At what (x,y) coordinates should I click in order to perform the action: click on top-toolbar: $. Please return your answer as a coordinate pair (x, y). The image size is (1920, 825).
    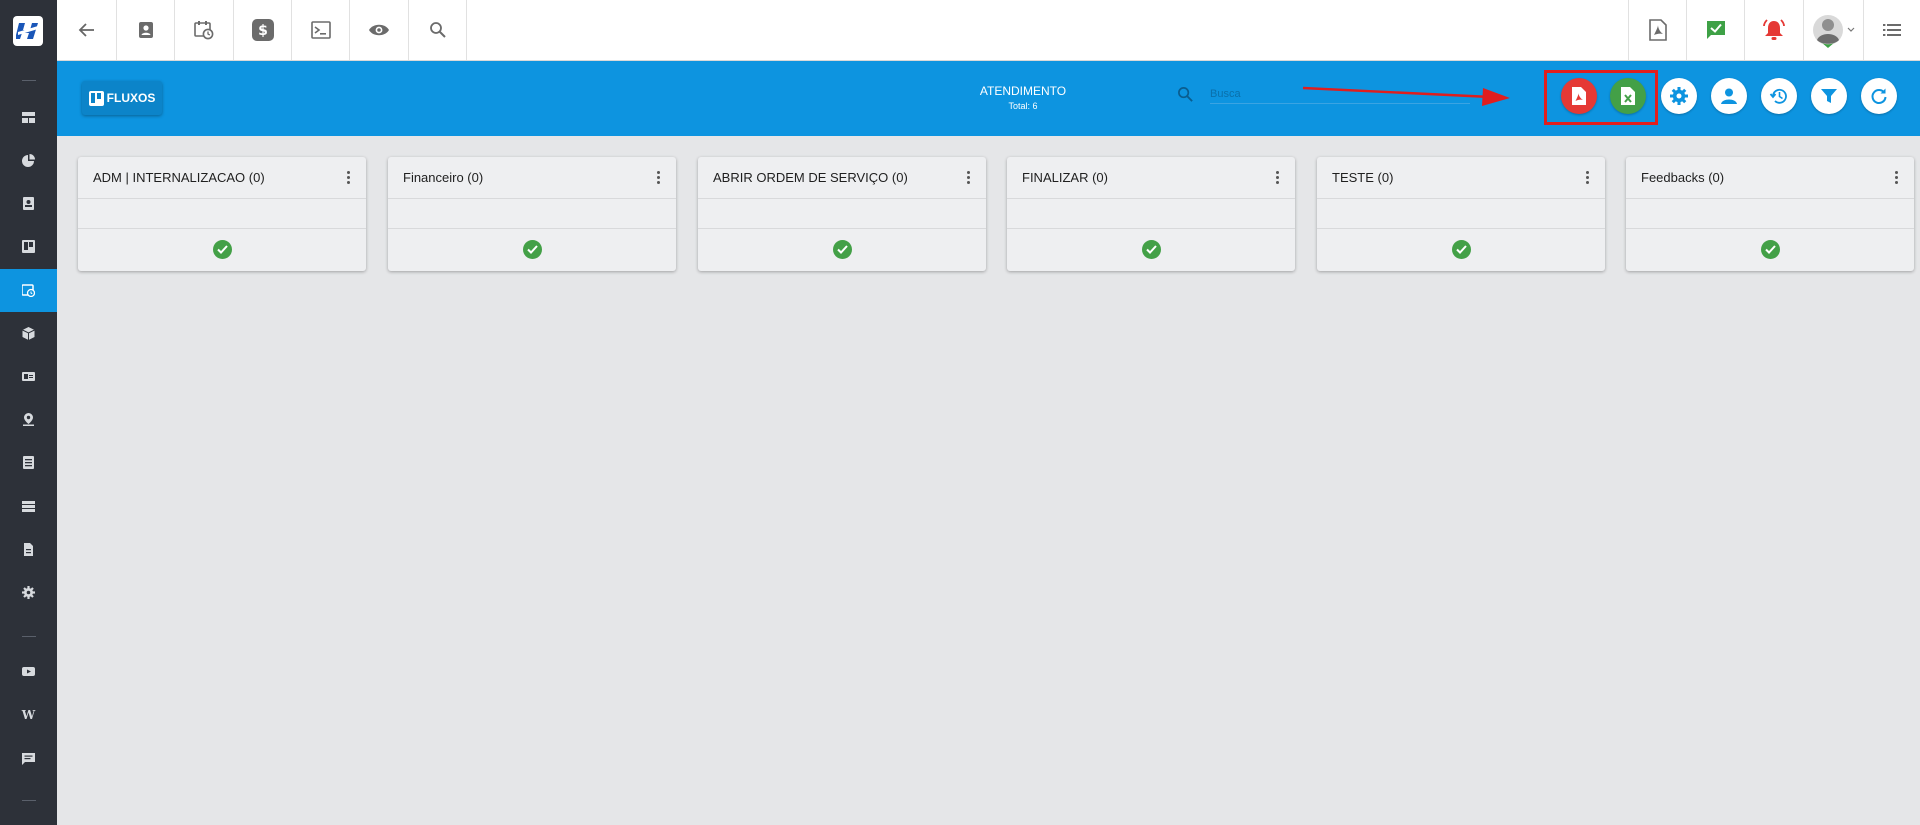
    Looking at the image, I should click on (988, 30).